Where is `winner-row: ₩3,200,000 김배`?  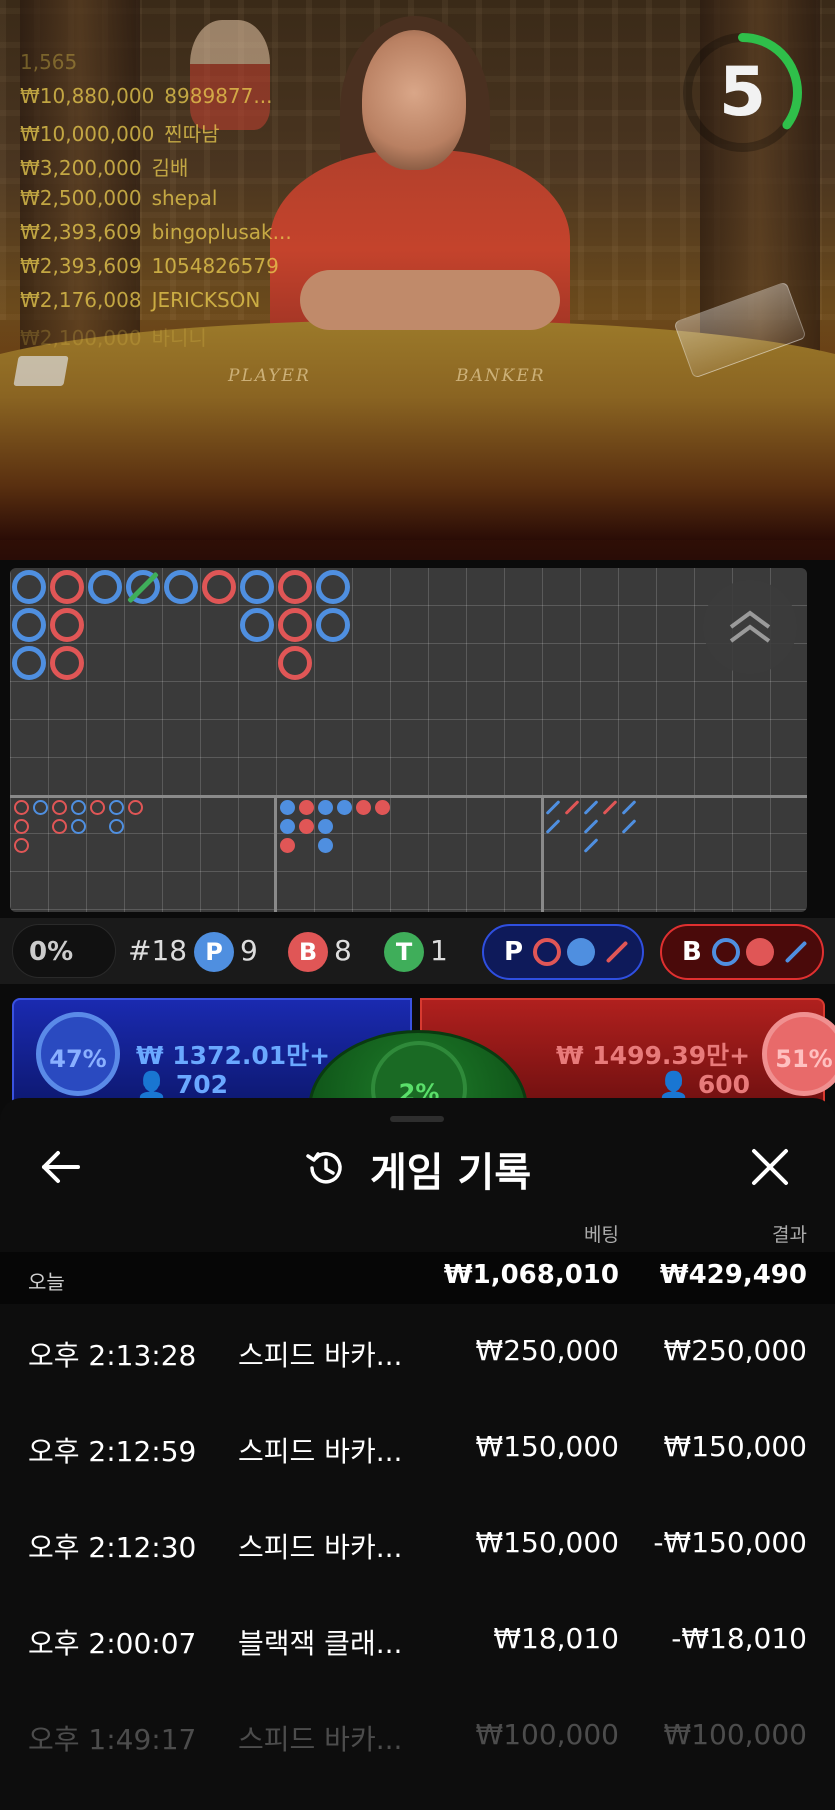 winner-row: ₩3,200,000 김배 is located at coordinates (156, 169).